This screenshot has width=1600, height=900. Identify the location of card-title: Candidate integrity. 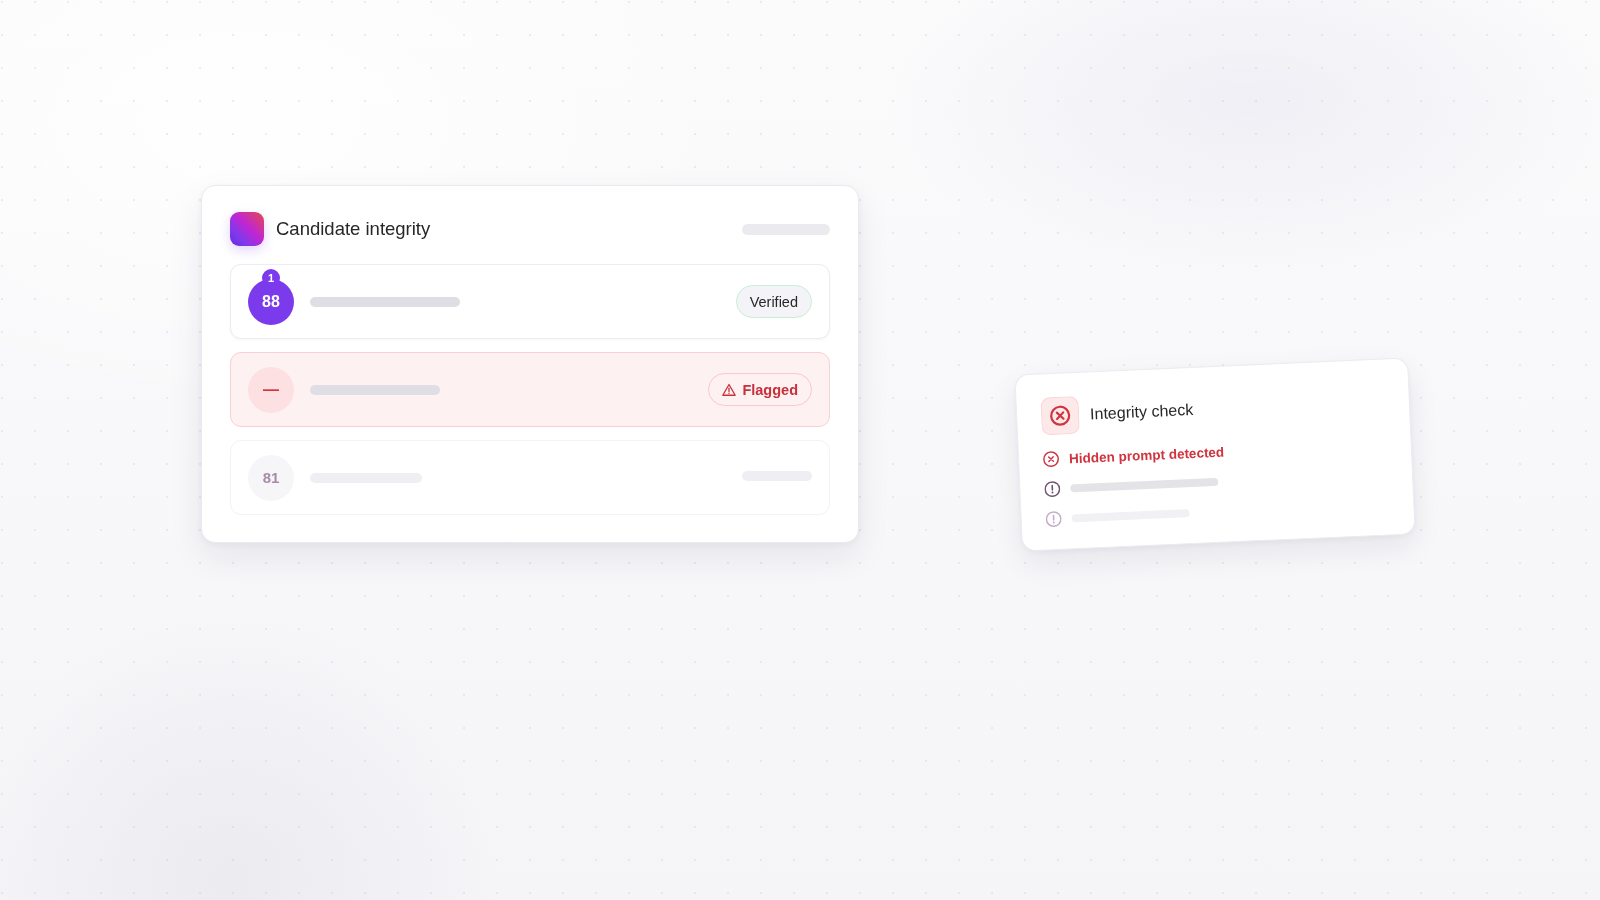
(353, 229).